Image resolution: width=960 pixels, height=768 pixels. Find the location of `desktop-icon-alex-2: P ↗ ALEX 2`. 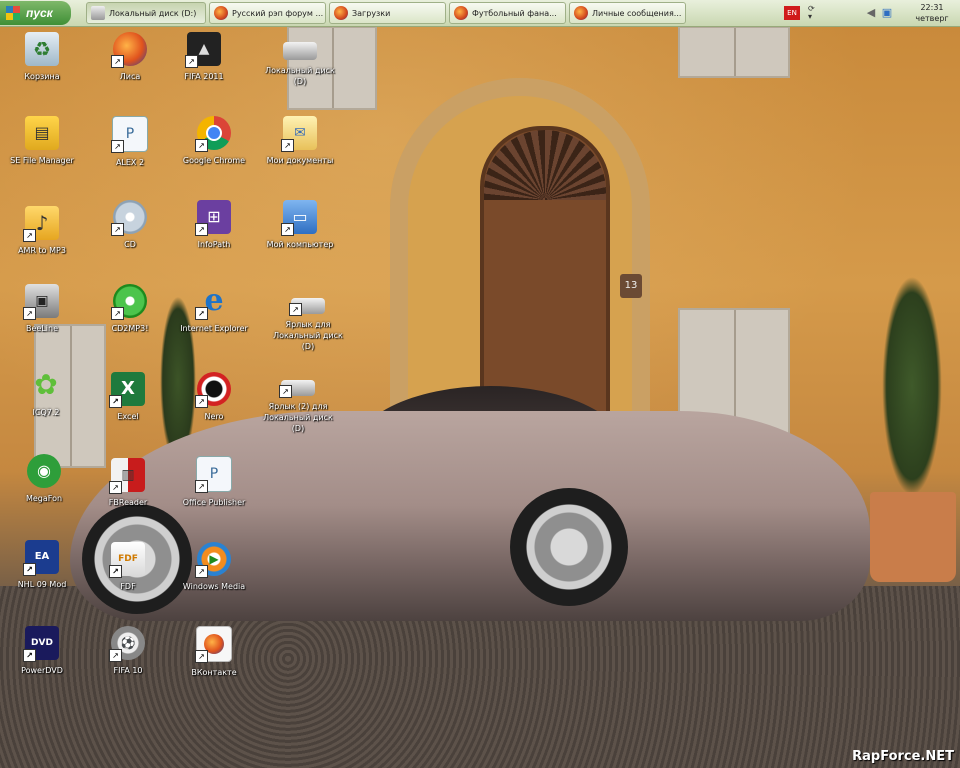

desktop-icon-alex-2: P ↗ ALEX 2 is located at coordinates (130, 142).